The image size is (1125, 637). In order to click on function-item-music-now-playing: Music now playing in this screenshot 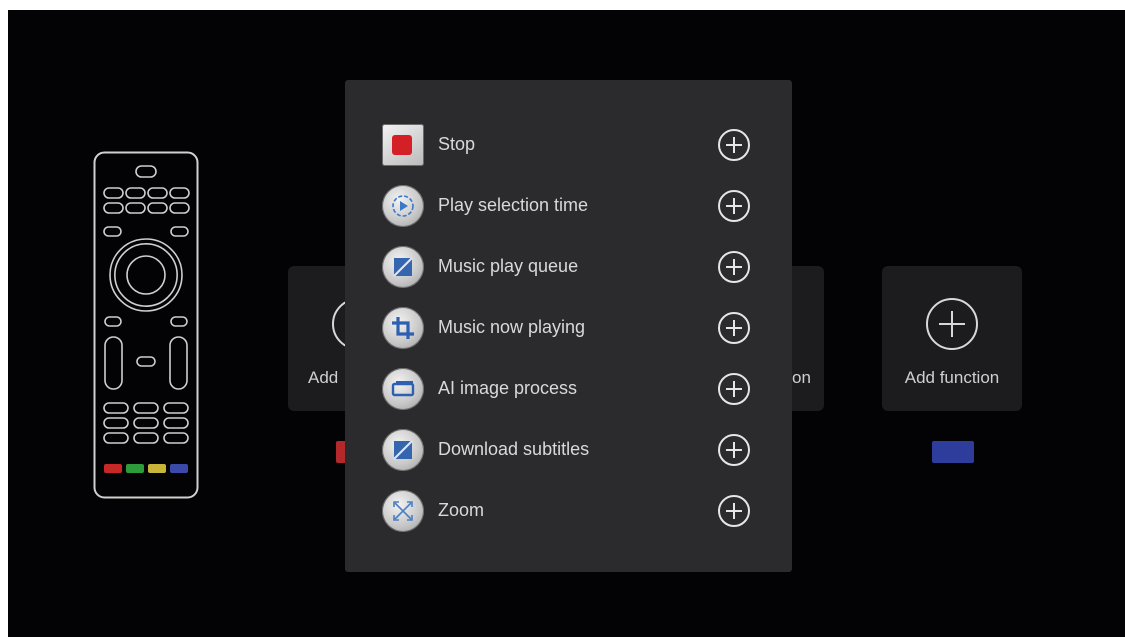, I will do `click(568, 328)`.